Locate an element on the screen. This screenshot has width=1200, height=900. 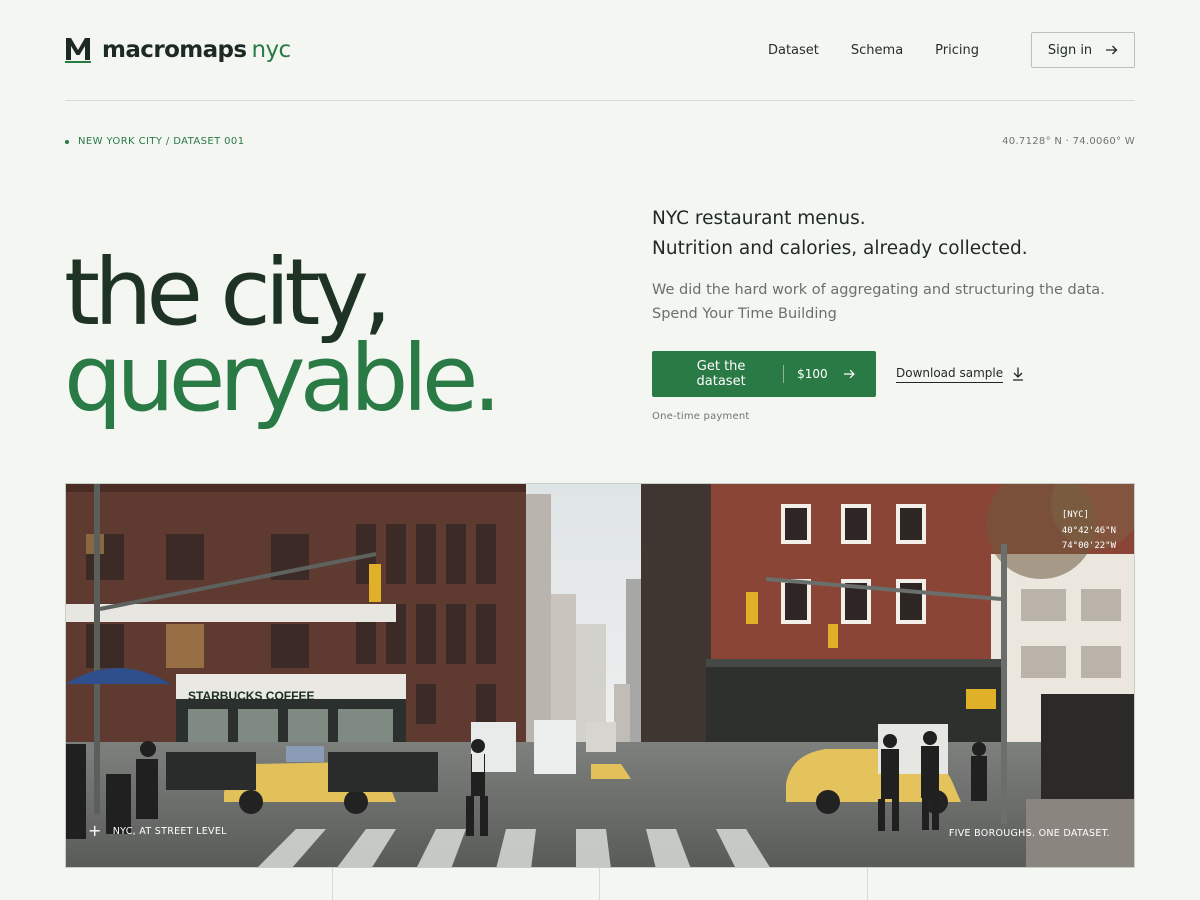
nav-link-schema: Schema is located at coordinates (877, 50).